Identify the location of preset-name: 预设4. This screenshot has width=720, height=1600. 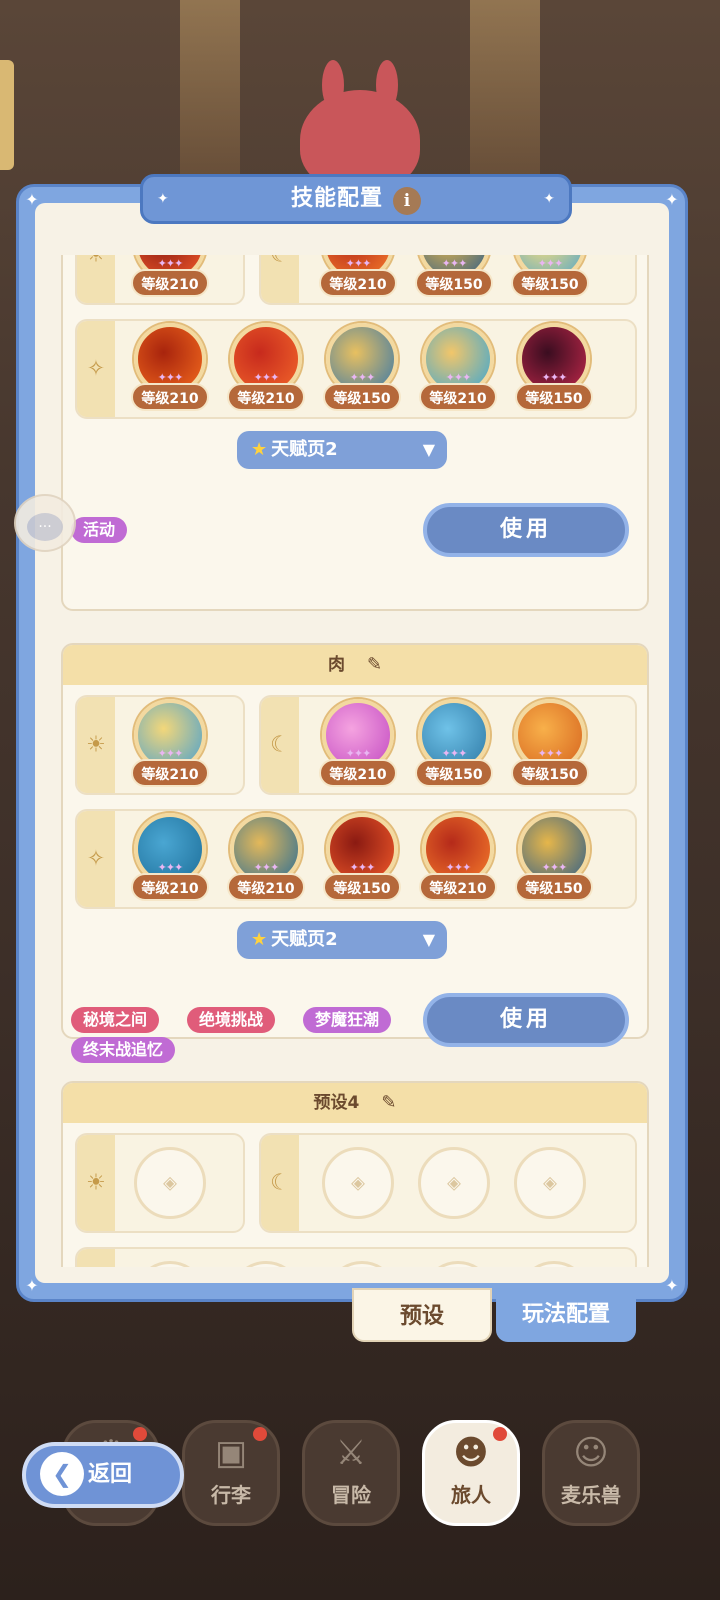
(336, 1103).